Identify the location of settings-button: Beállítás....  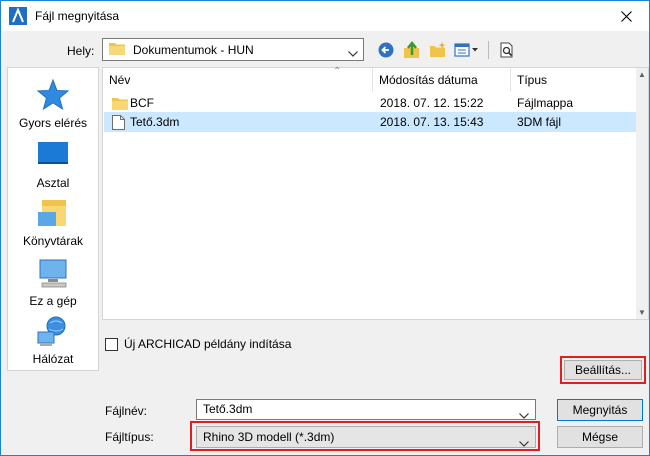
(603, 370).